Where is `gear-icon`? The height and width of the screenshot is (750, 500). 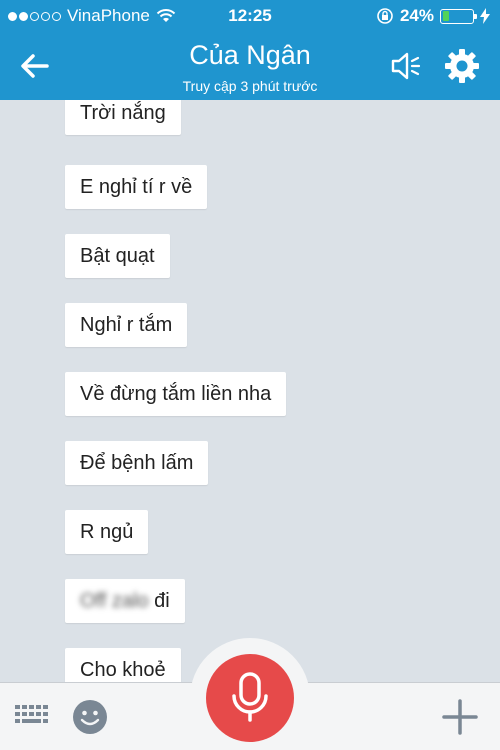 gear-icon is located at coordinates (462, 66).